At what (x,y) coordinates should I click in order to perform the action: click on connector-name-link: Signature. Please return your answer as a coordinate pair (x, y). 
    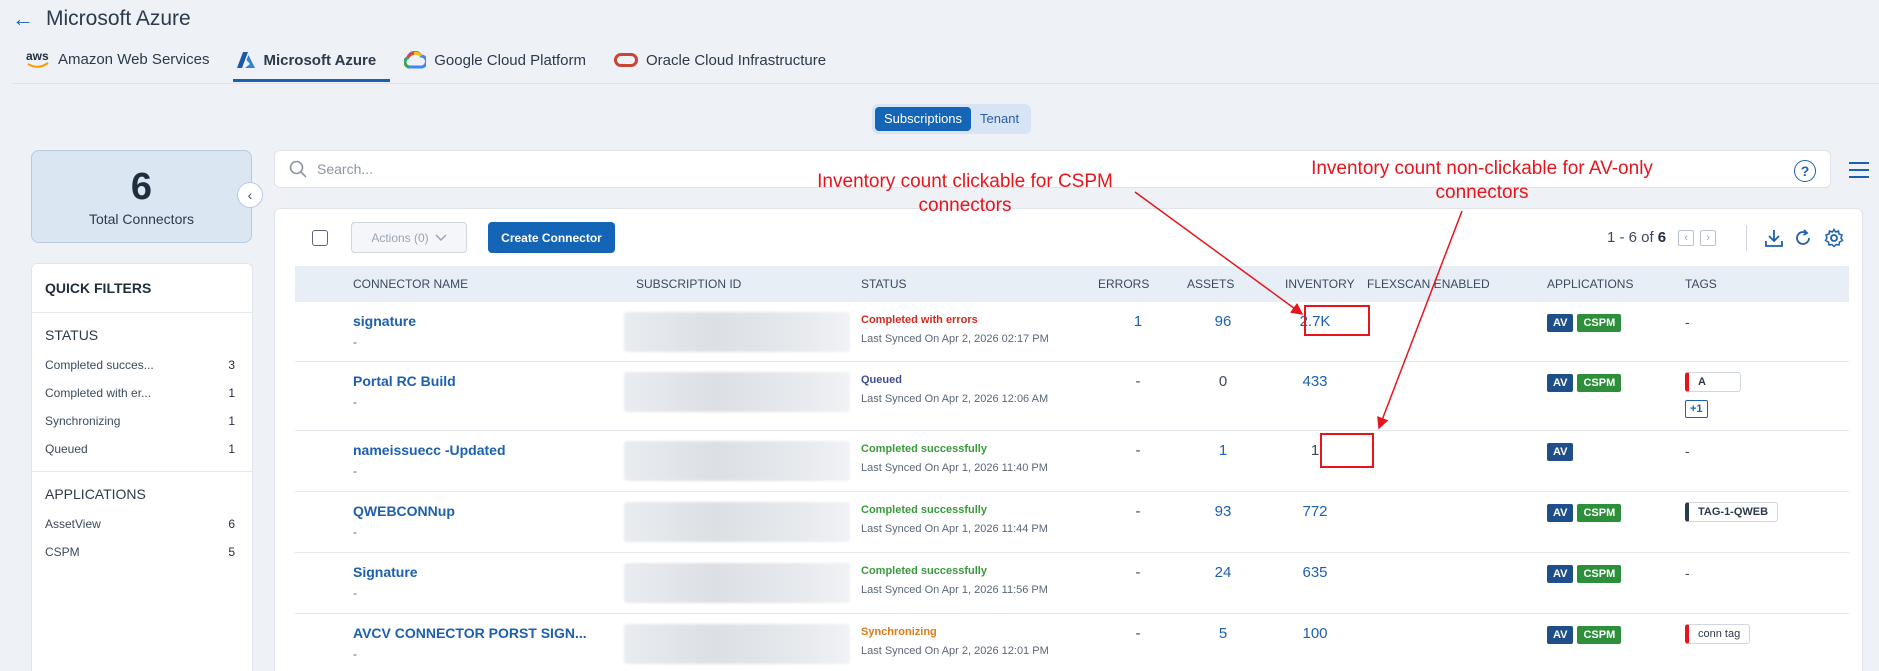
    Looking at the image, I should click on (385, 572).